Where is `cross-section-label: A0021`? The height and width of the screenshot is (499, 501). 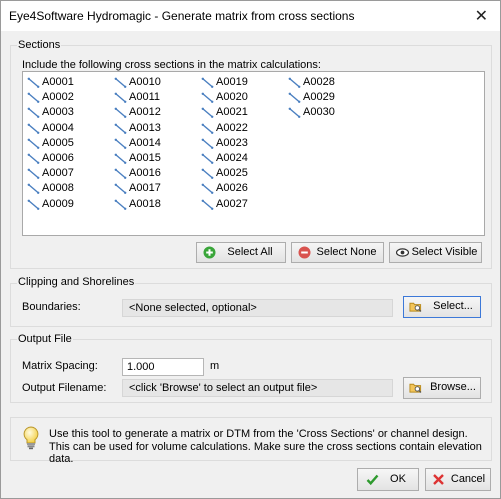
cross-section-label: A0021 is located at coordinates (232, 112).